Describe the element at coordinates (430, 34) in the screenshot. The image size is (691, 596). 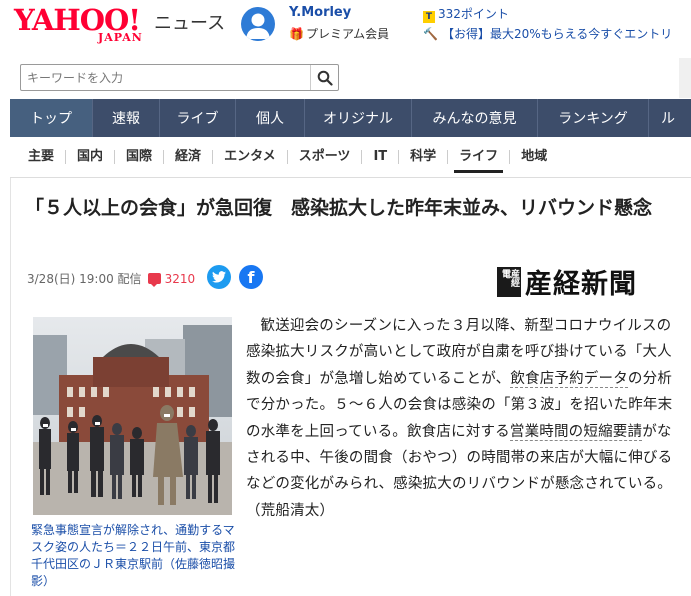
I see `auction-hammer-icon: 🔨` at that location.